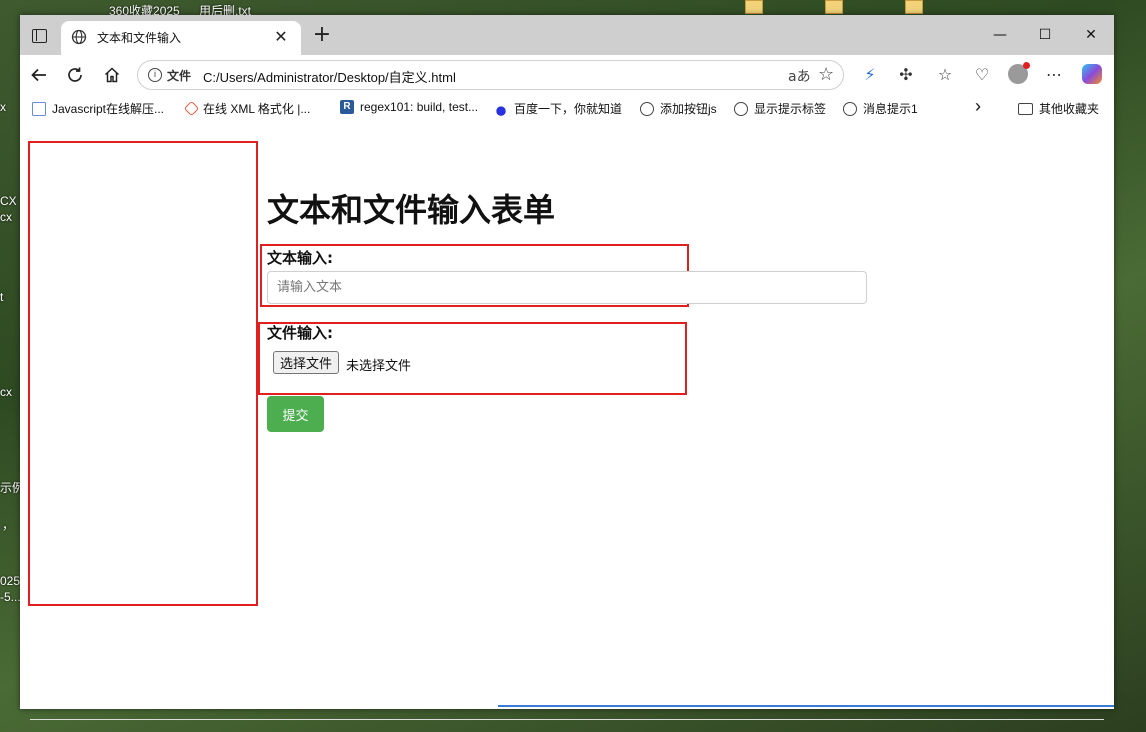 The image size is (1146, 732). Describe the element at coordinates (300, 333) in the screenshot. I see `file-input-label: 文件输入:` at that location.